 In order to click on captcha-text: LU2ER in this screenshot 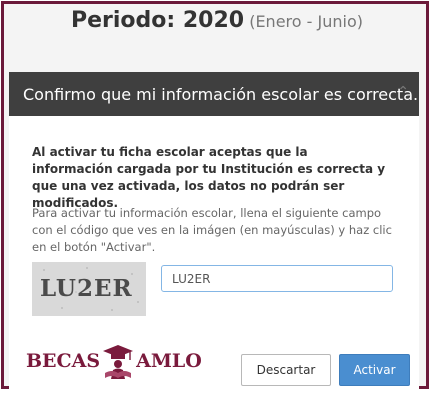, I will do `click(86, 288)`.